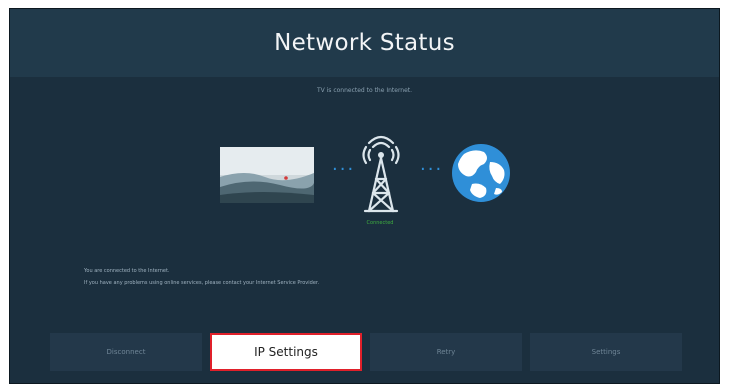  What do you see at coordinates (127, 271) in the screenshot?
I see `status-message-line-1: You are connected to the Internet.` at bounding box center [127, 271].